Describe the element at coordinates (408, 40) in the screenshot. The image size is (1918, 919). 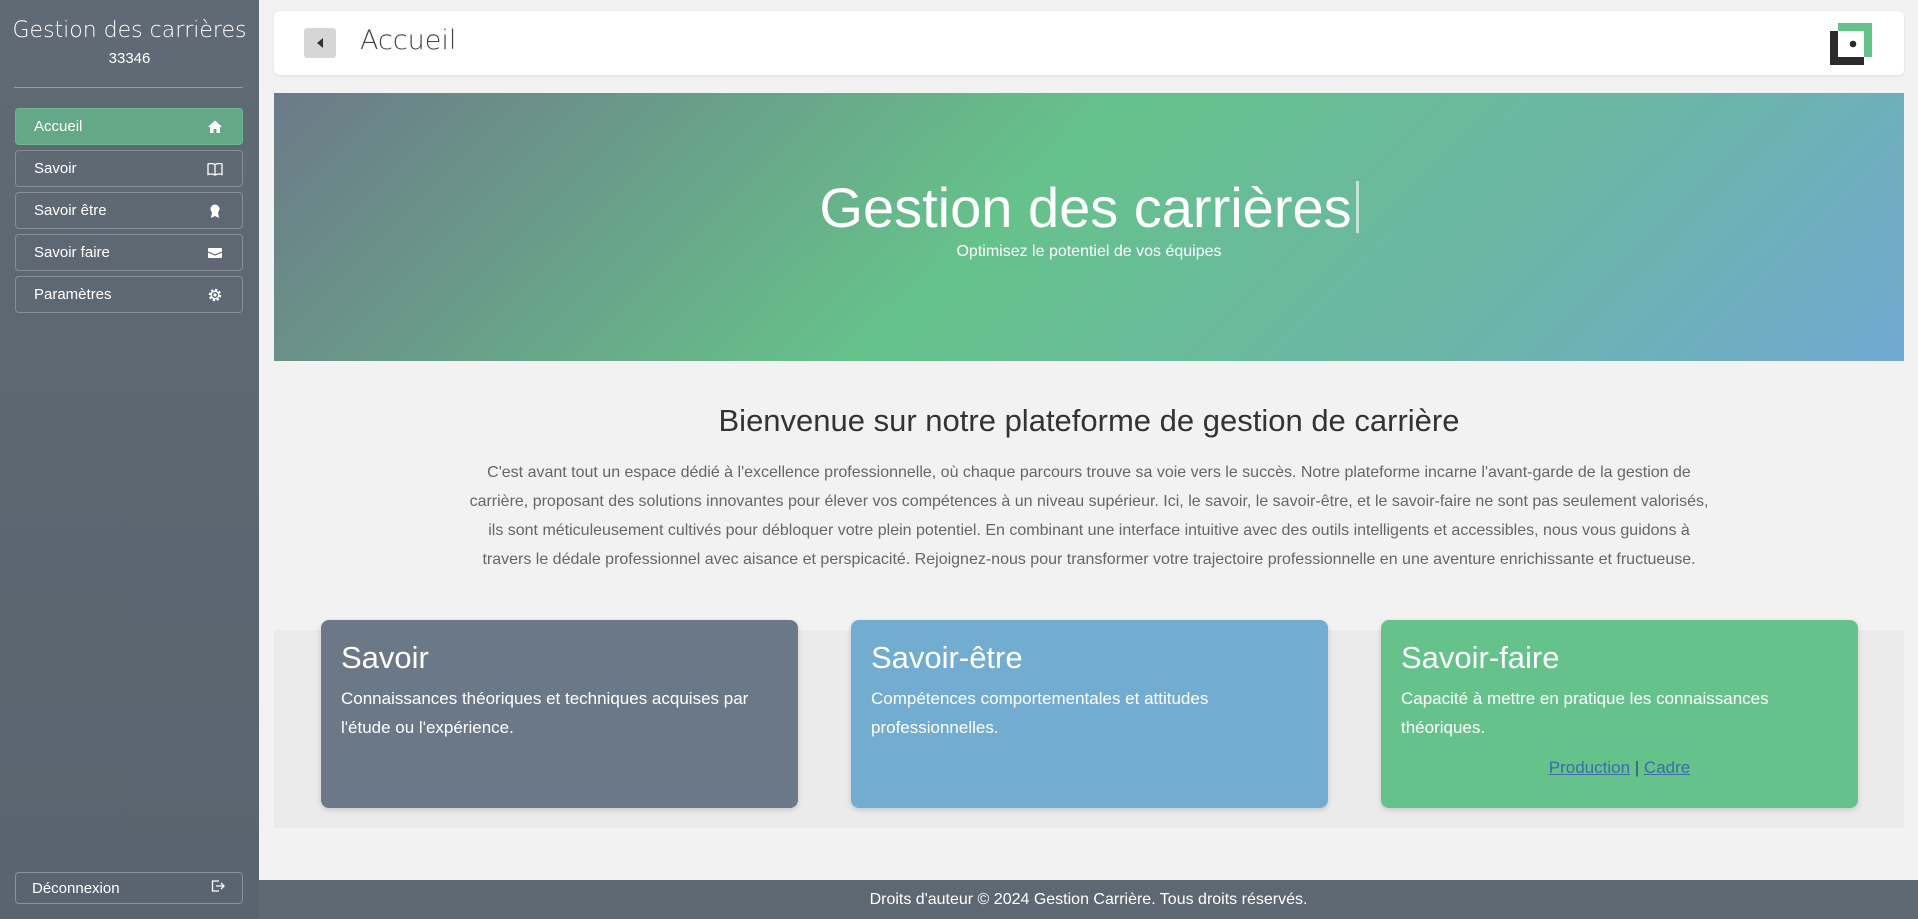
I see `page-title: Accueil` at that location.